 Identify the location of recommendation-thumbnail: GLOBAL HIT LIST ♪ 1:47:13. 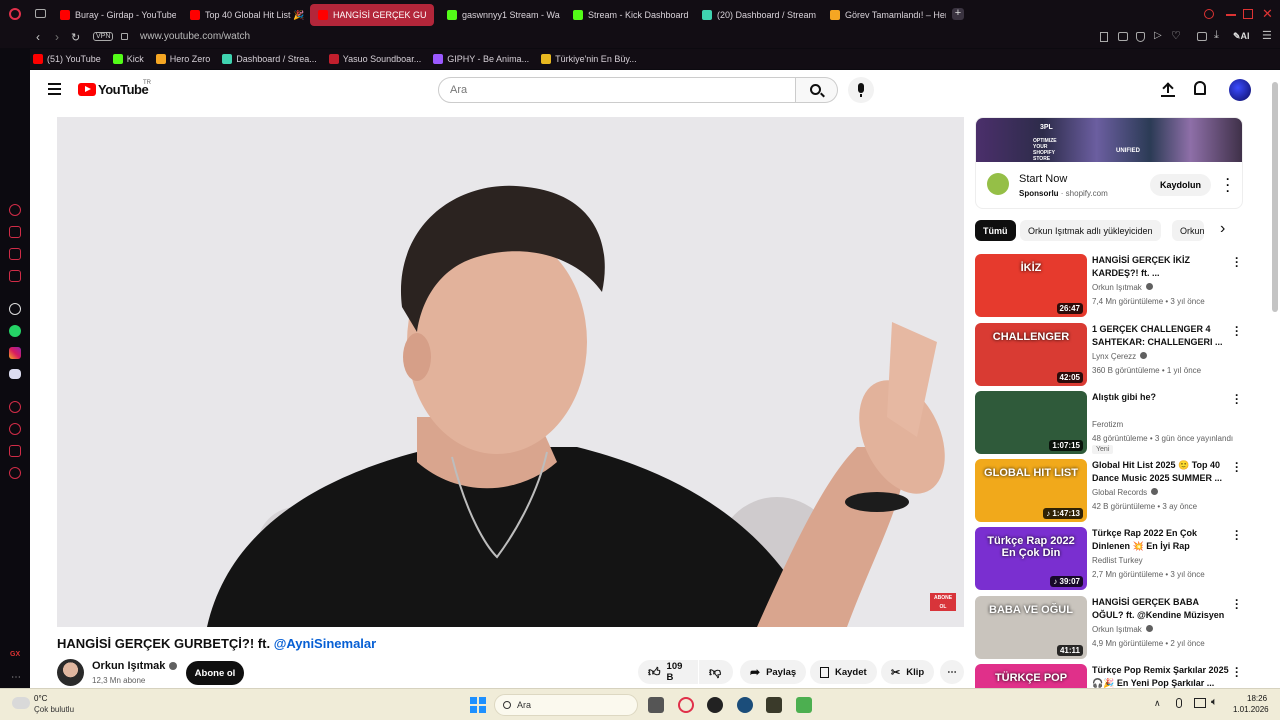
(1031, 490).